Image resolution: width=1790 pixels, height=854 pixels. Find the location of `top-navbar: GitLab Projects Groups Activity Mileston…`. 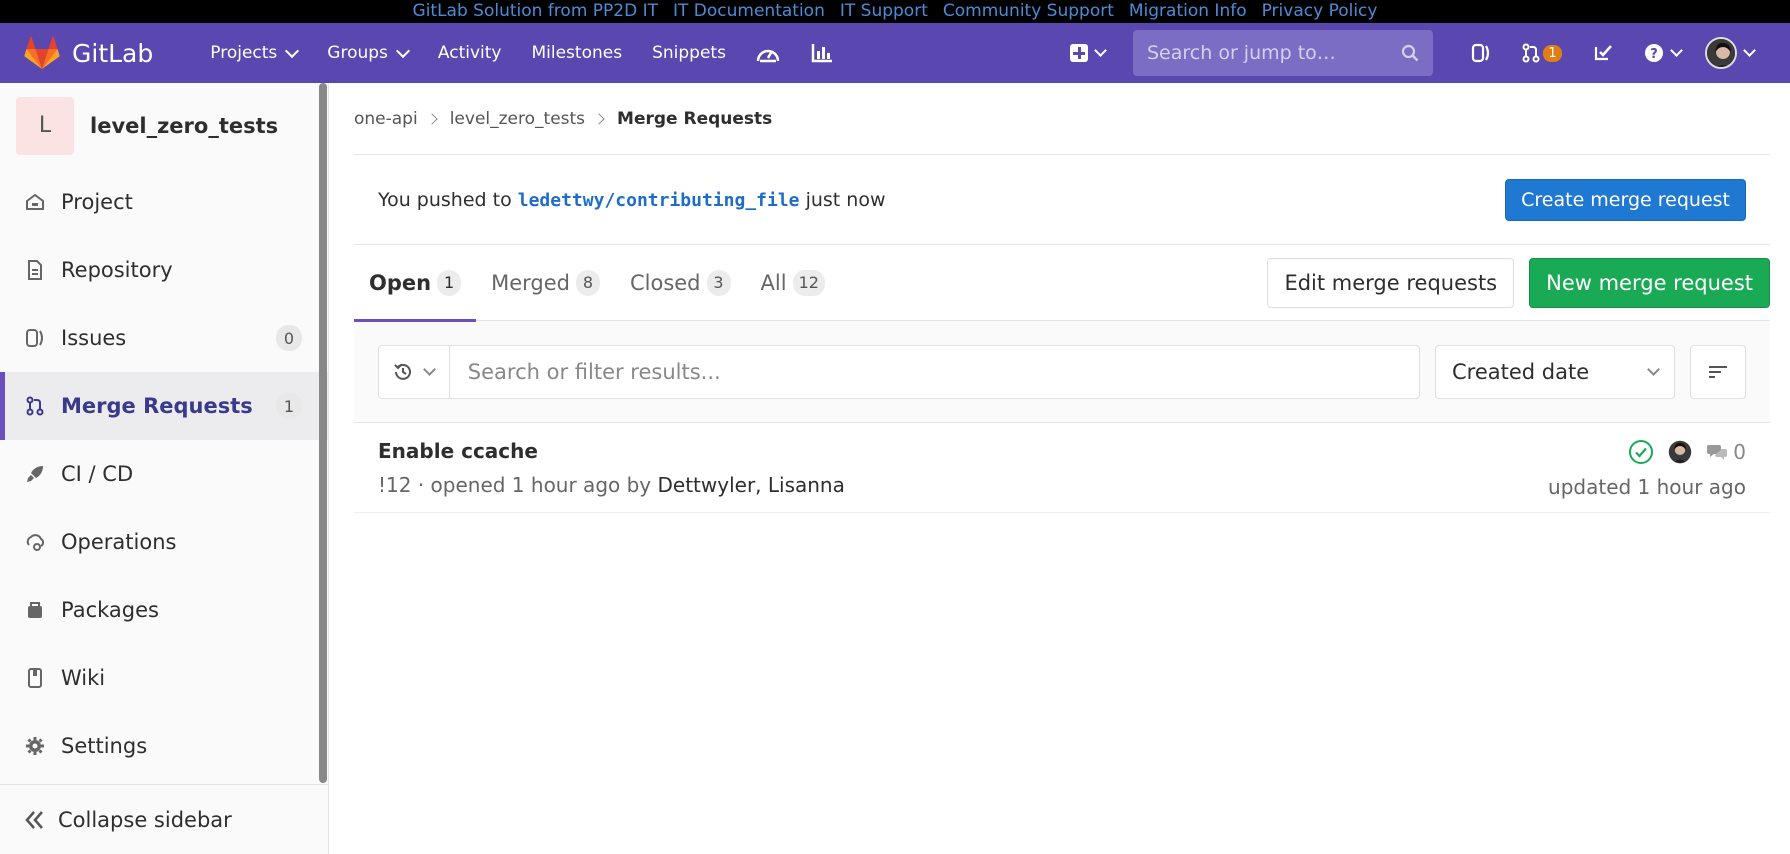

top-navbar: GitLab Projects Groups Activity Mileston… is located at coordinates (895, 53).